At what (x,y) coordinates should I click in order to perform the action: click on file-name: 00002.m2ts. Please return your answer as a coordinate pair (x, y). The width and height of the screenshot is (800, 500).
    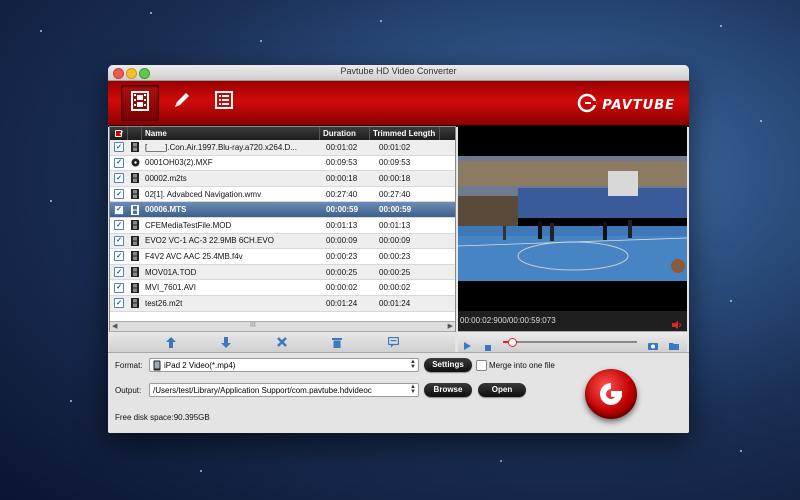
    Looking at the image, I should click on (166, 178).